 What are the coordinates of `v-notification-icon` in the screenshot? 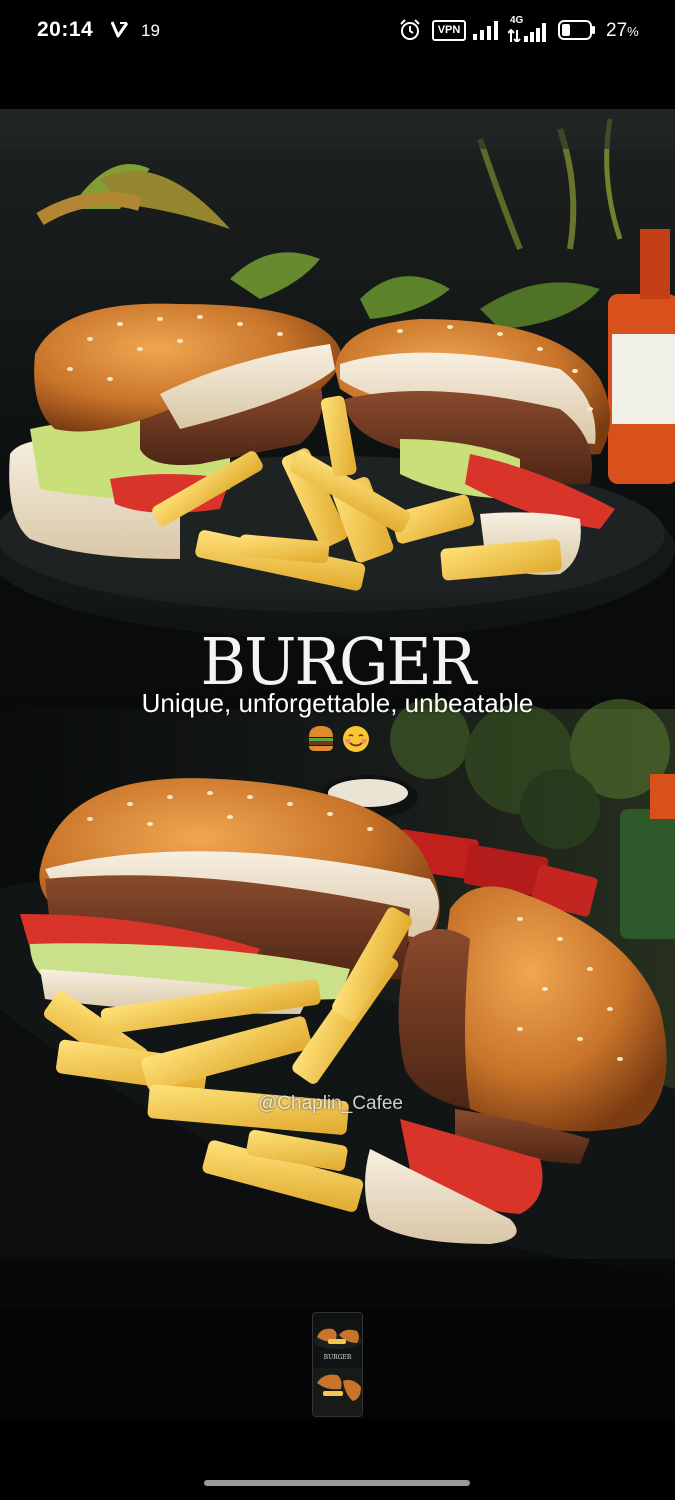 It's located at (120, 29).